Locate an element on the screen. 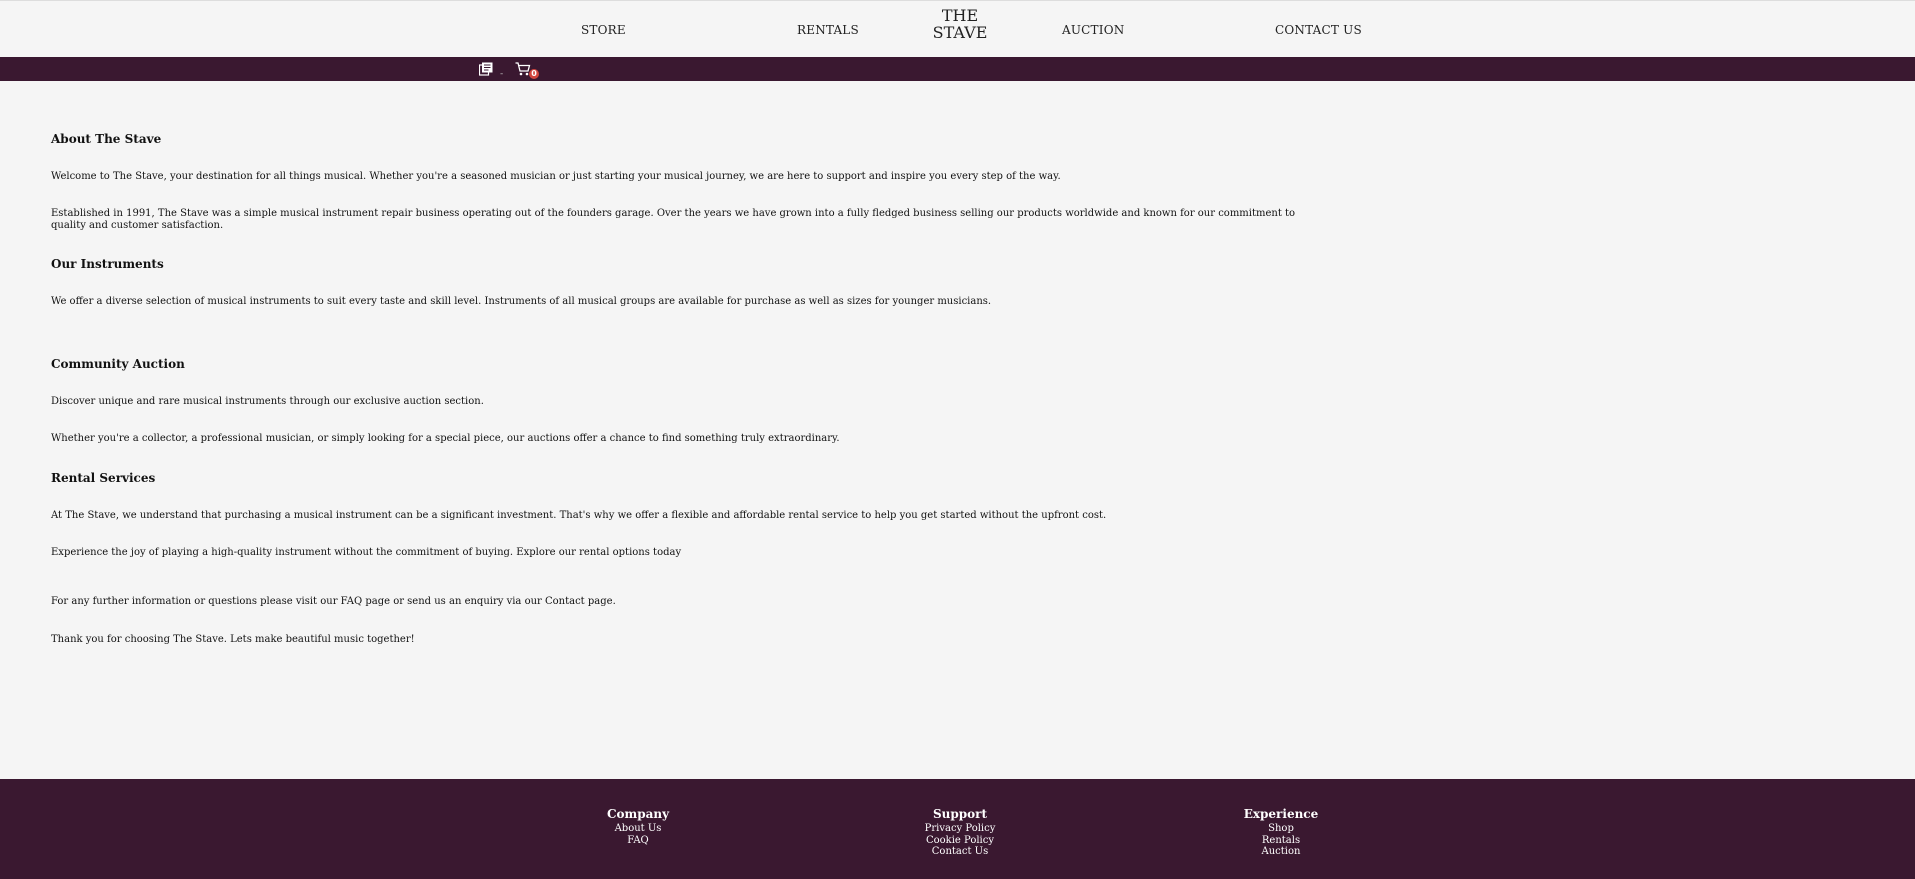 This screenshot has width=1915, height=879. footer-company-column: Company About Us FAQ is located at coordinates (638, 826).